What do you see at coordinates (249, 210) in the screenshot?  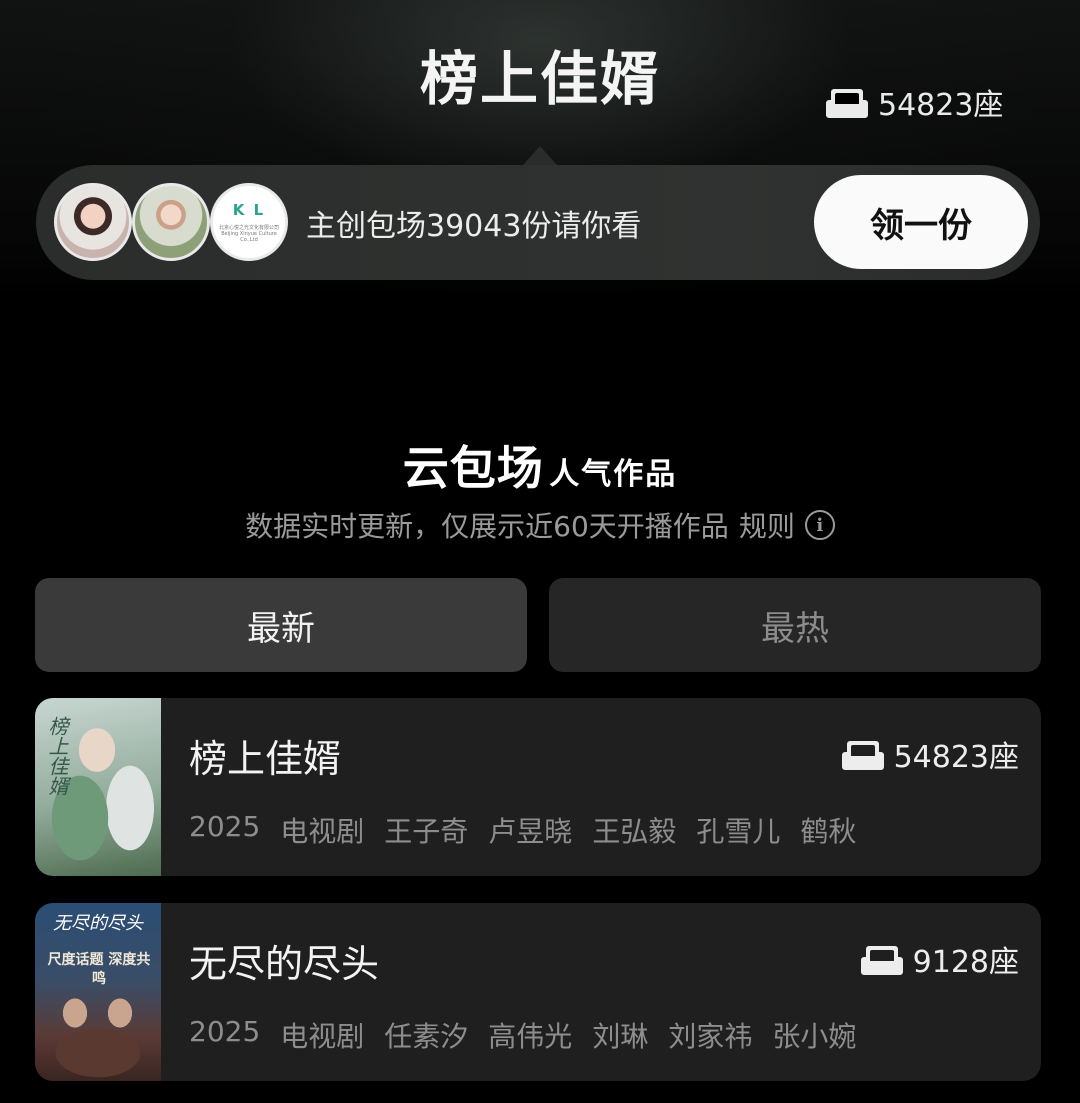 I see `logo-mark: K L` at bounding box center [249, 210].